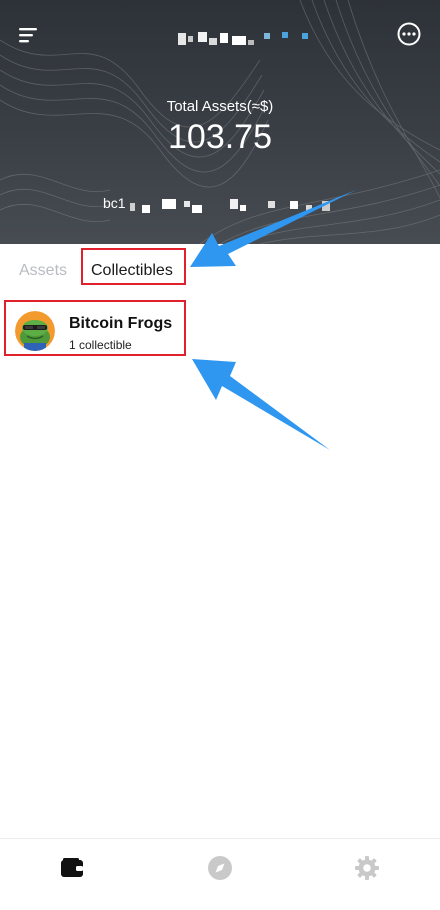 This screenshot has height=910, width=440. What do you see at coordinates (133, 266) in the screenshot?
I see `collectibles-tab-highlight` at bounding box center [133, 266].